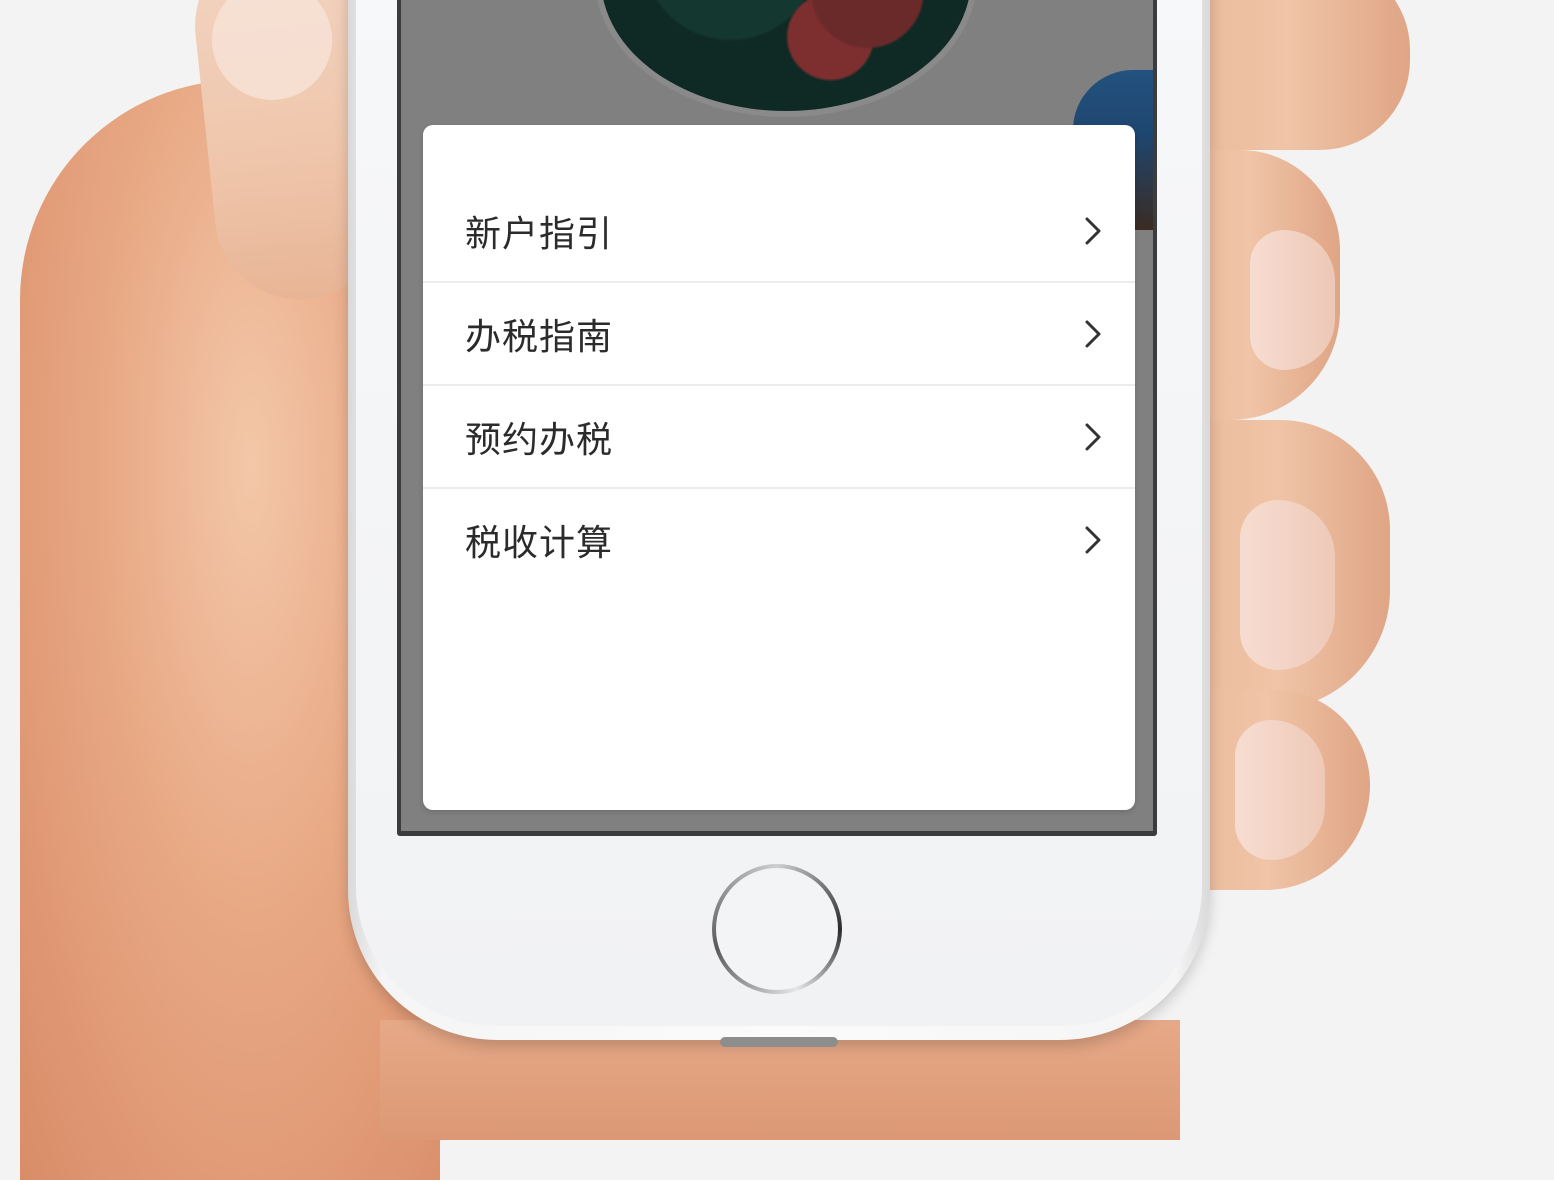  What do you see at coordinates (539, 440) in the screenshot?
I see `menu-item-label: 预约办税` at bounding box center [539, 440].